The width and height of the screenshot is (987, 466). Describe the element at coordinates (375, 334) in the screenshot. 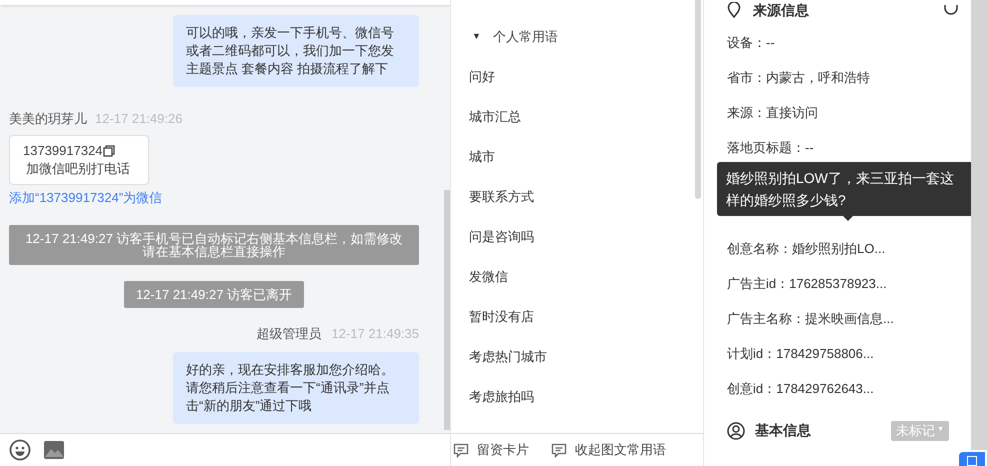

I see `message-time: 12-17 21:49:35` at that location.